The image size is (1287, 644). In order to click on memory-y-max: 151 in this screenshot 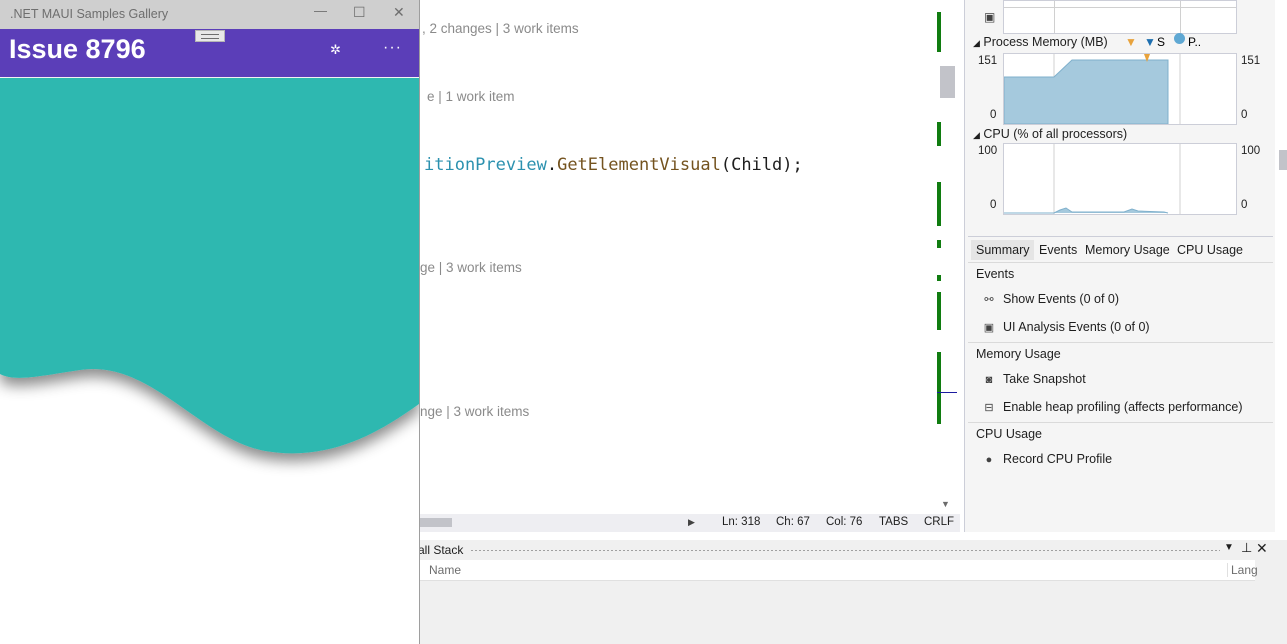, I will do `click(988, 61)`.